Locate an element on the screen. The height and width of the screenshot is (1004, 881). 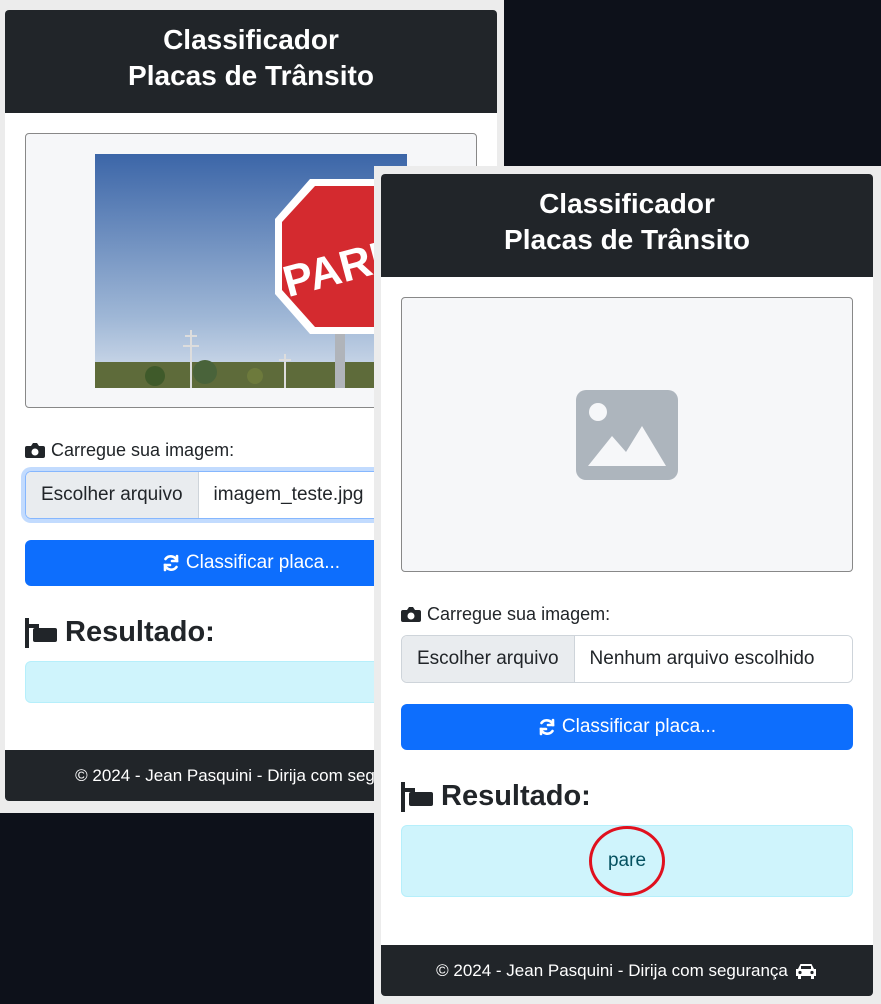
file-name: Nenhum arquivo escolhido is located at coordinates (713, 659).